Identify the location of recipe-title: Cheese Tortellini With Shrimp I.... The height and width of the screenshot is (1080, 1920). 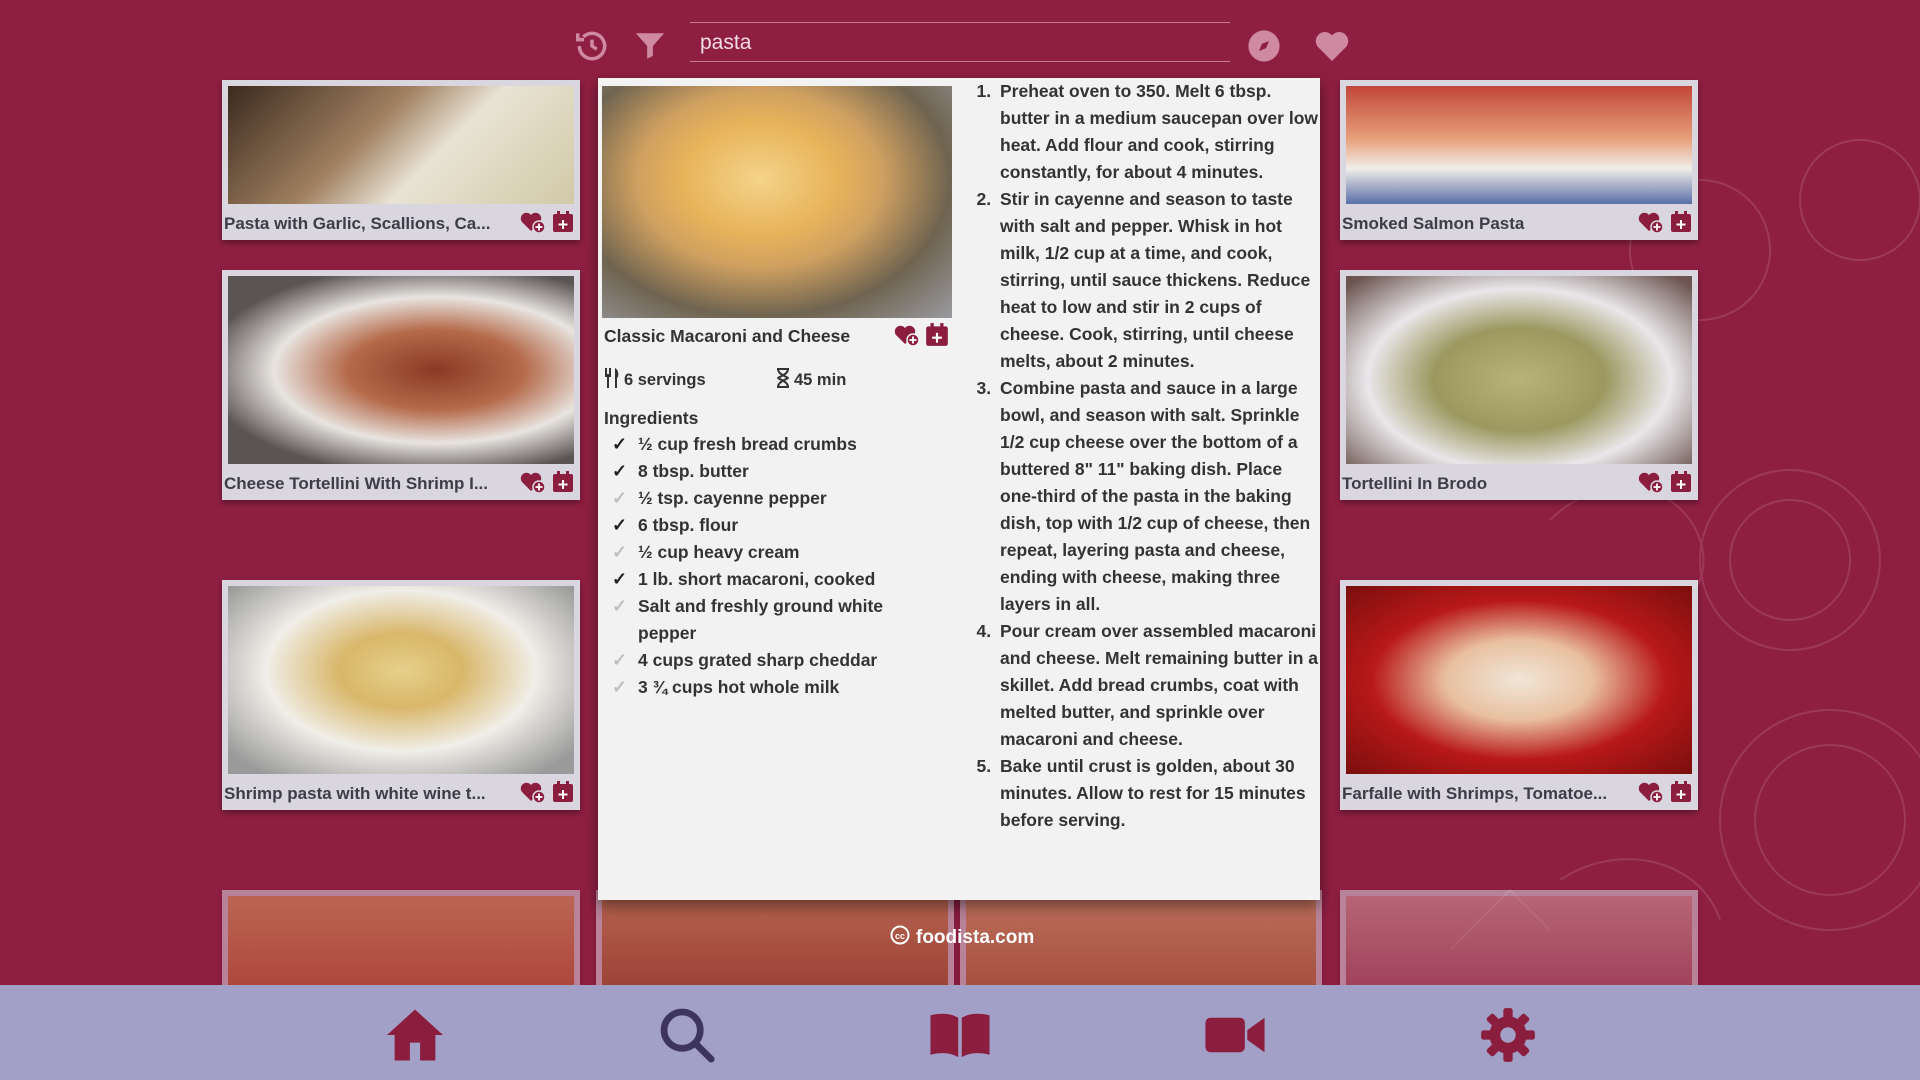
(356, 483).